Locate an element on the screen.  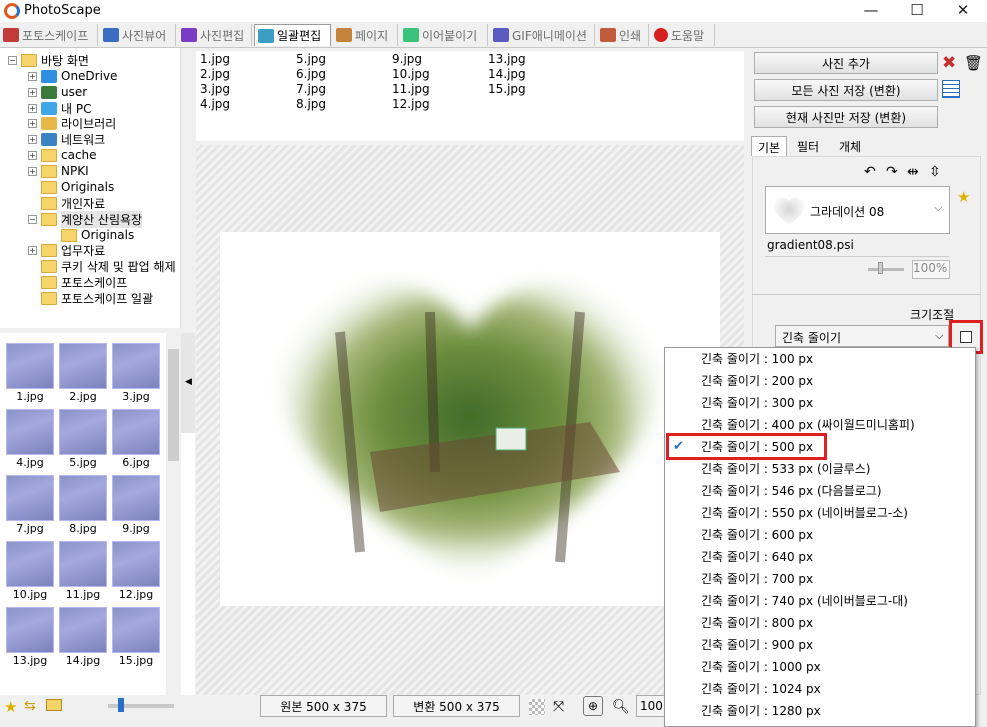
tab-viewer: 사진뷰어 is located at coordinates (138, 35).